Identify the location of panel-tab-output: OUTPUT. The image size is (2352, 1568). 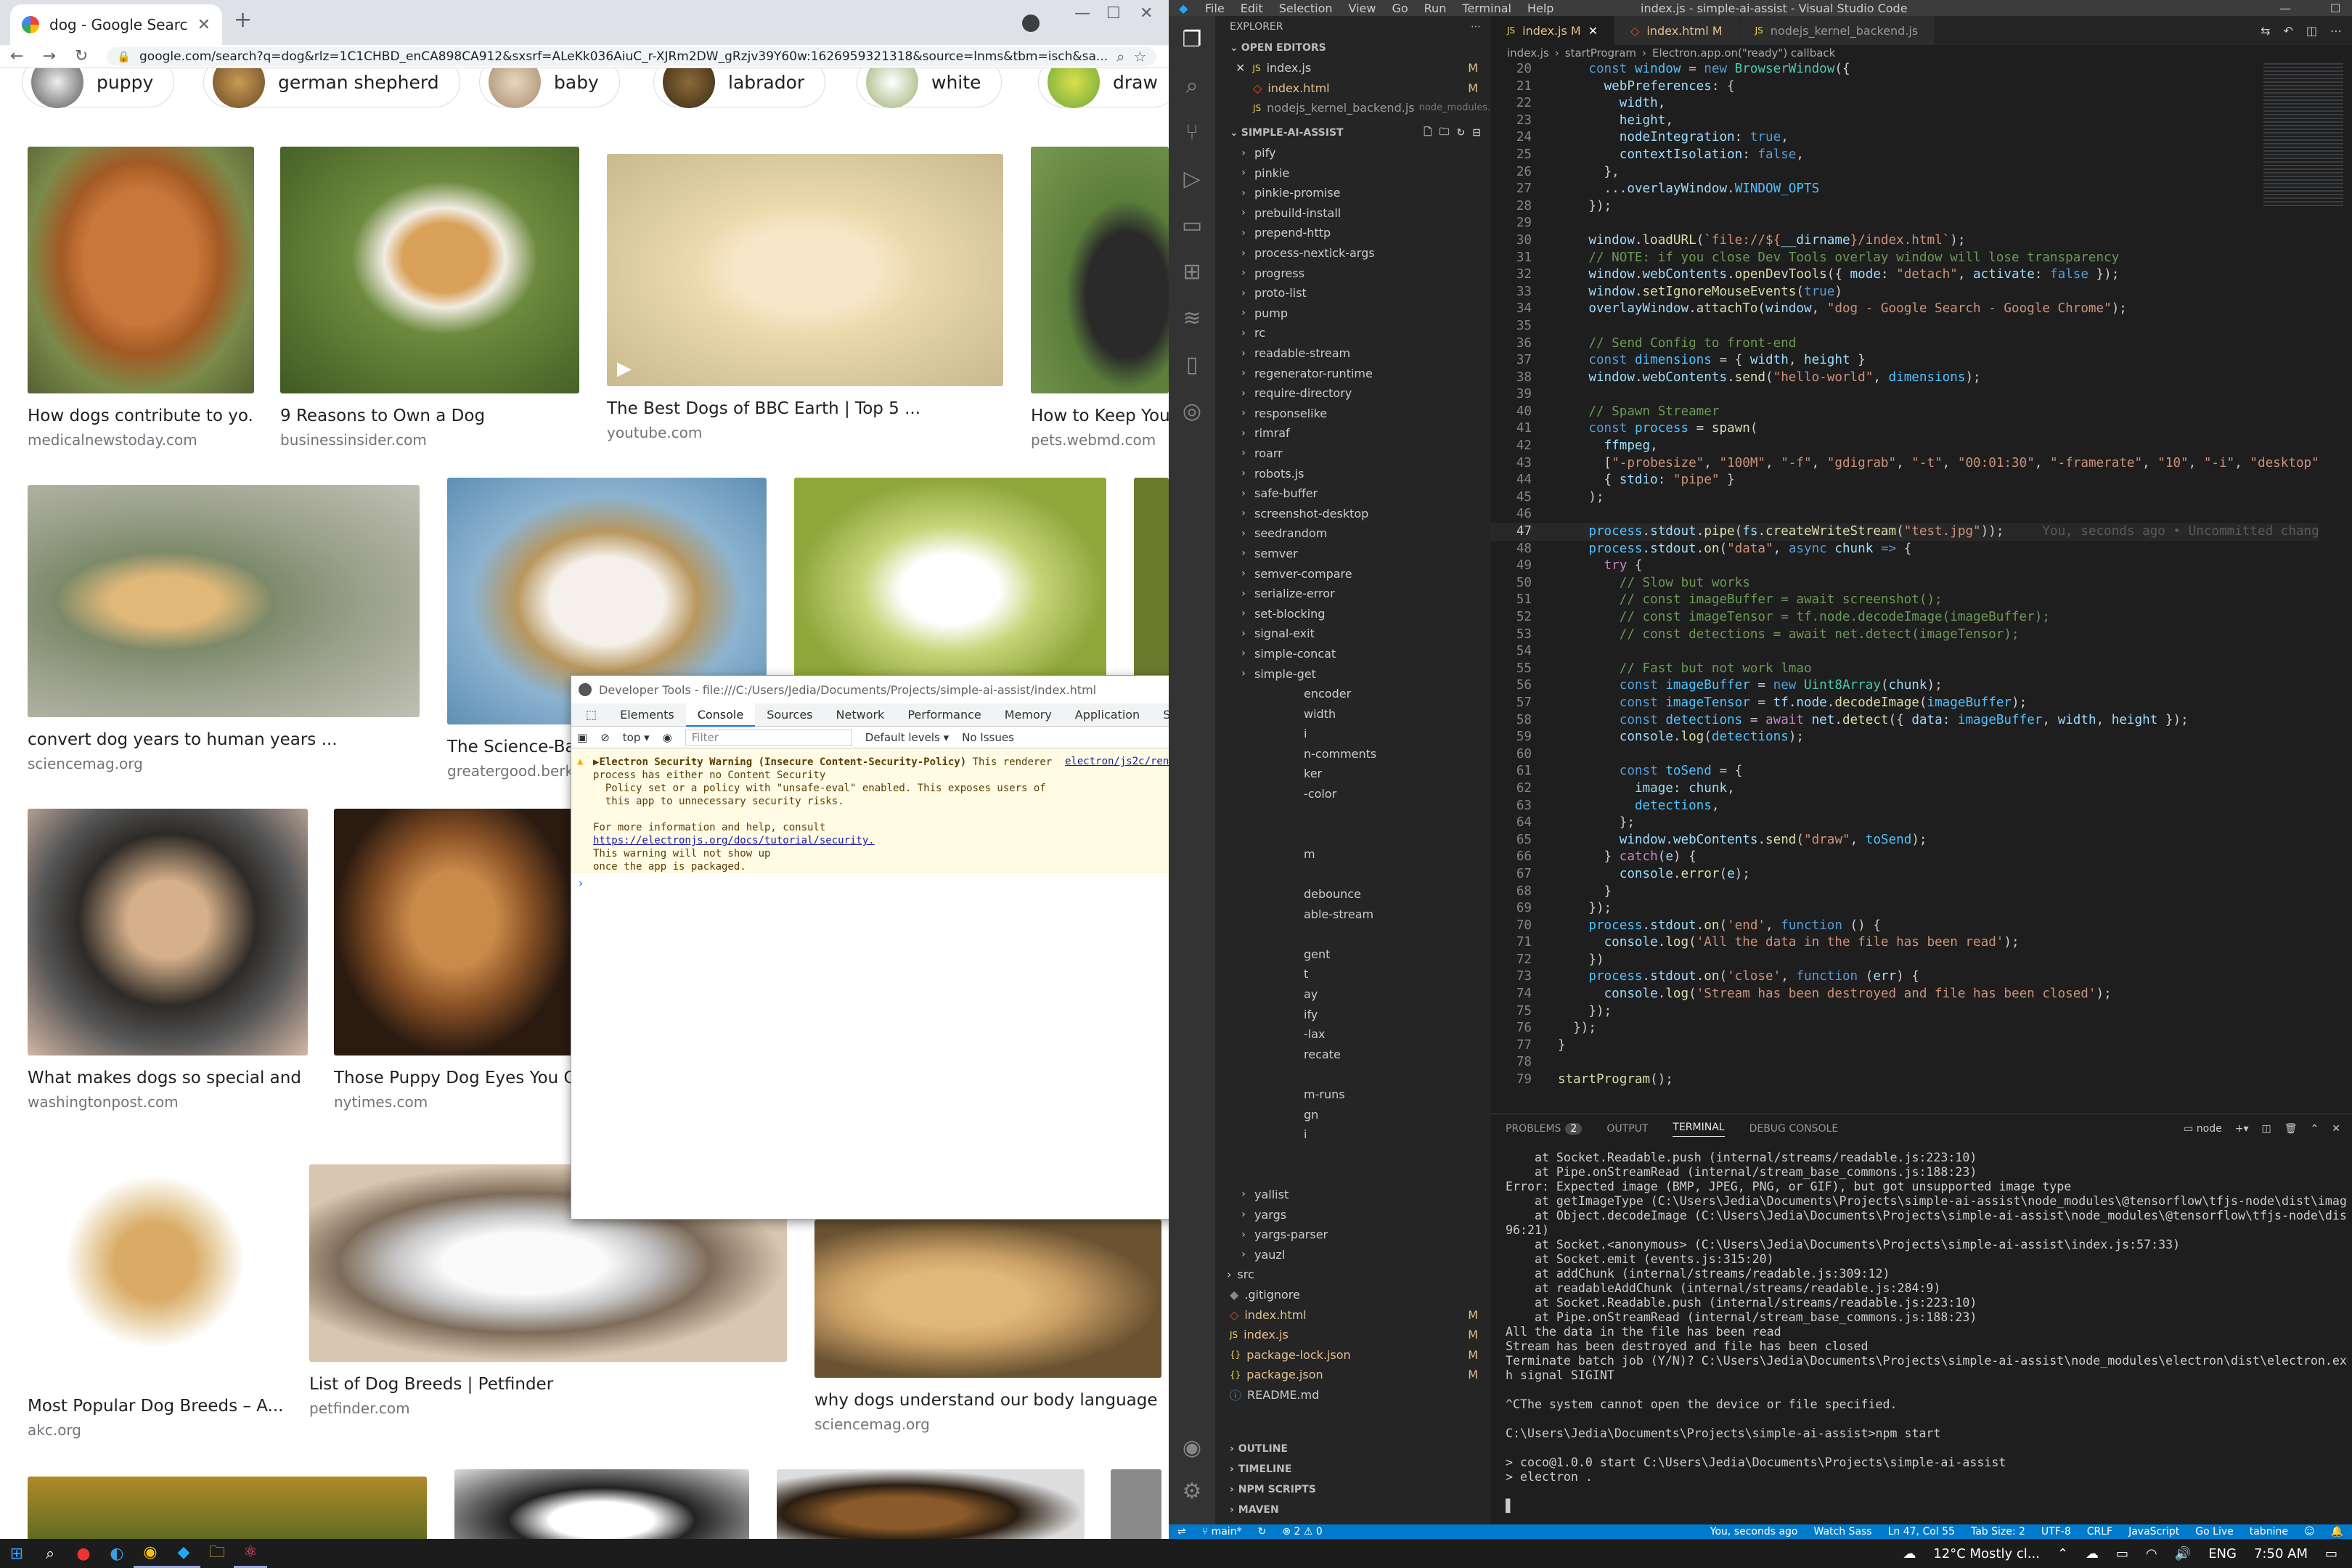
(1627, 1129).